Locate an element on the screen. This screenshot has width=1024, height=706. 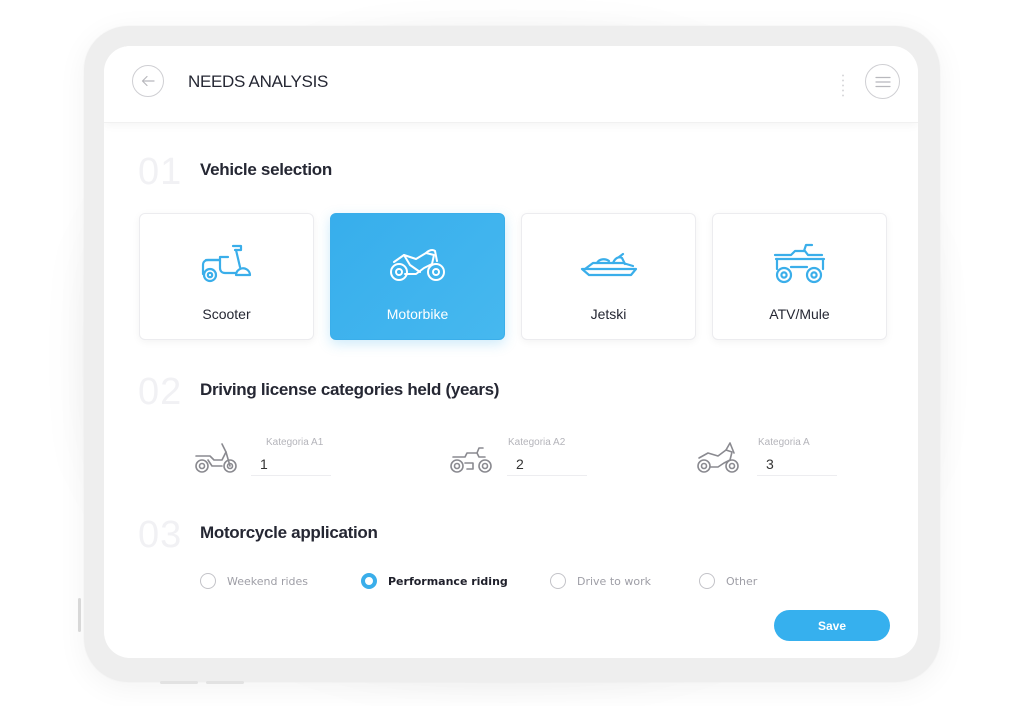
radio-other: Other is located at coordinates (728, 581).